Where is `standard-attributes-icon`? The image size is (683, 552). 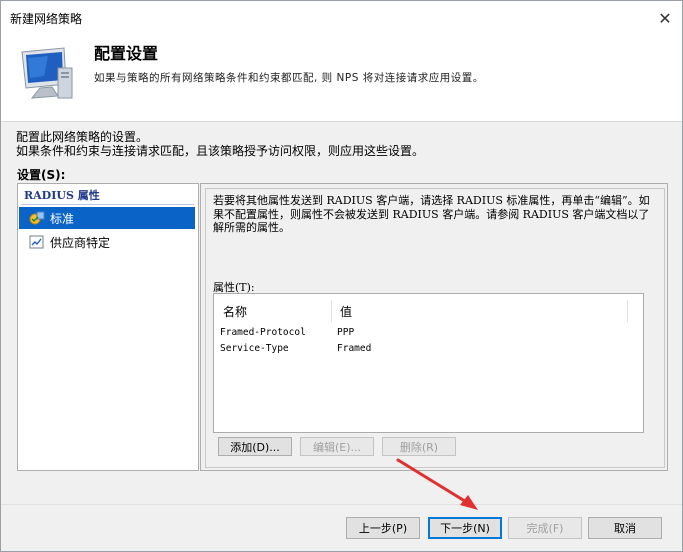 standard-attributes-icon is located at coordinates (37, 218).